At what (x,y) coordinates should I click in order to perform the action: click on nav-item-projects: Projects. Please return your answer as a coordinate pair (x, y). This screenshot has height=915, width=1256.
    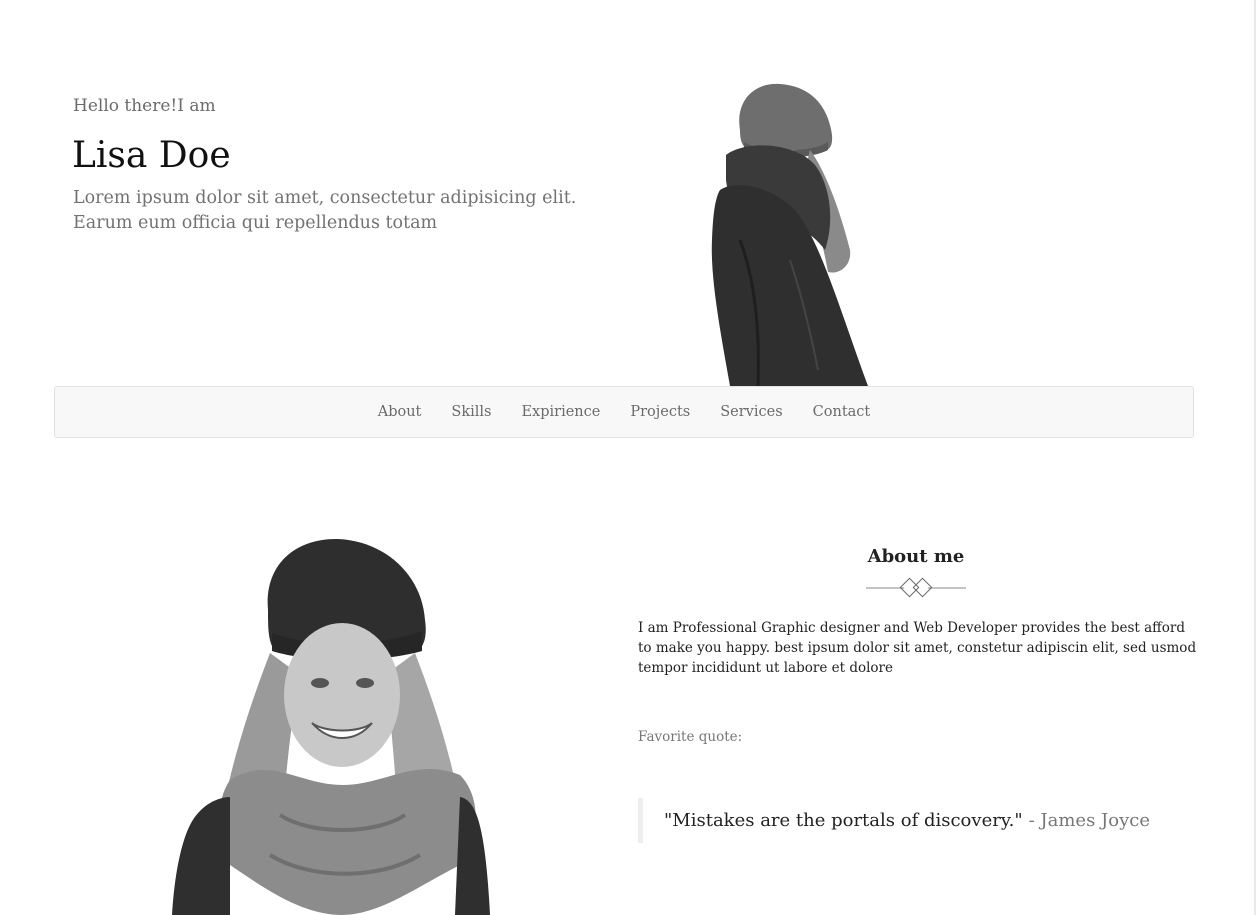
    Looking at the image, I should click on (660, 412).